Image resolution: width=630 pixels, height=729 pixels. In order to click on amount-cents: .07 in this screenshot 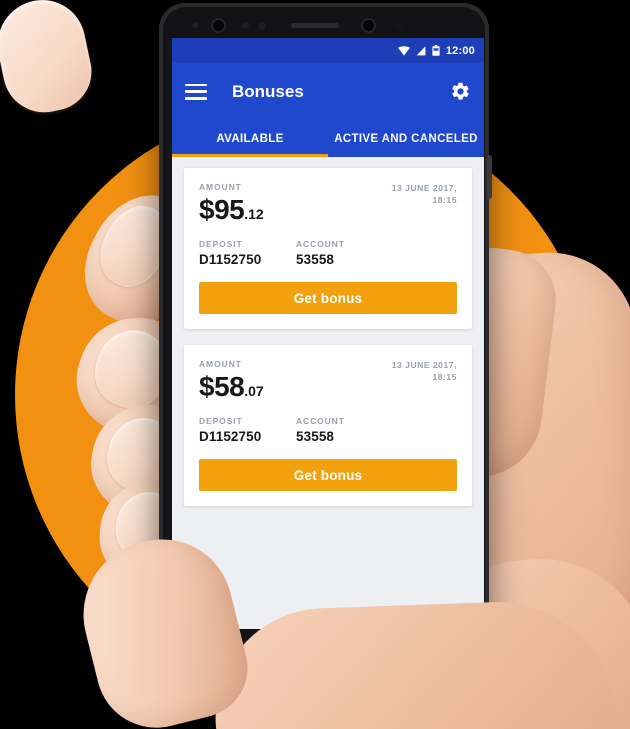, I will do `click(254, 391)`.